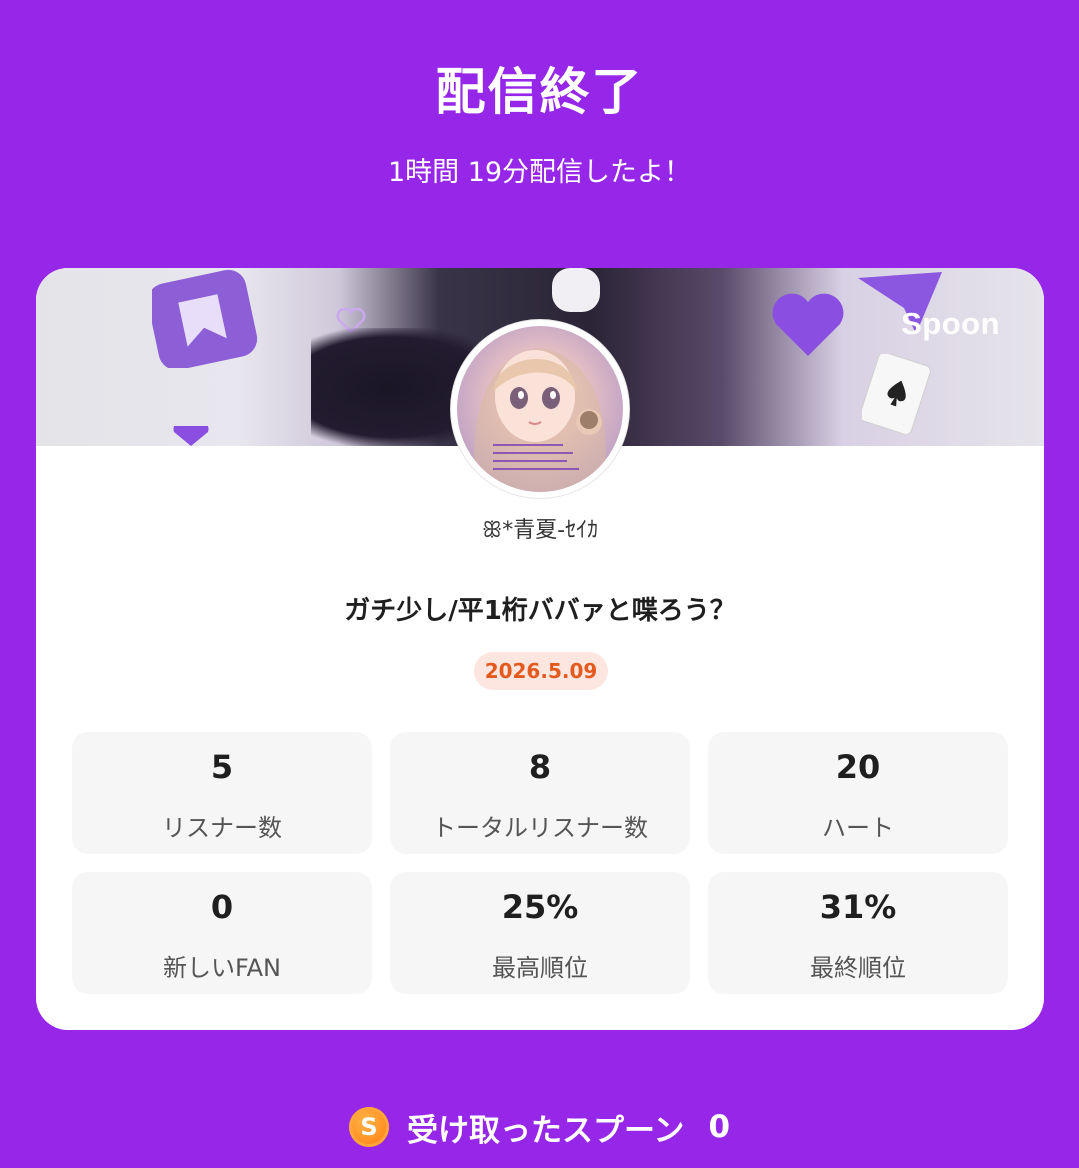 Image resolution: width=1079 pixels, height=1168 pixels. What do you see at coordinates (222, 933) in the screenshot?
I see `stat-new-fans: 0 新しいFAN` at bounding box center [222, 933].